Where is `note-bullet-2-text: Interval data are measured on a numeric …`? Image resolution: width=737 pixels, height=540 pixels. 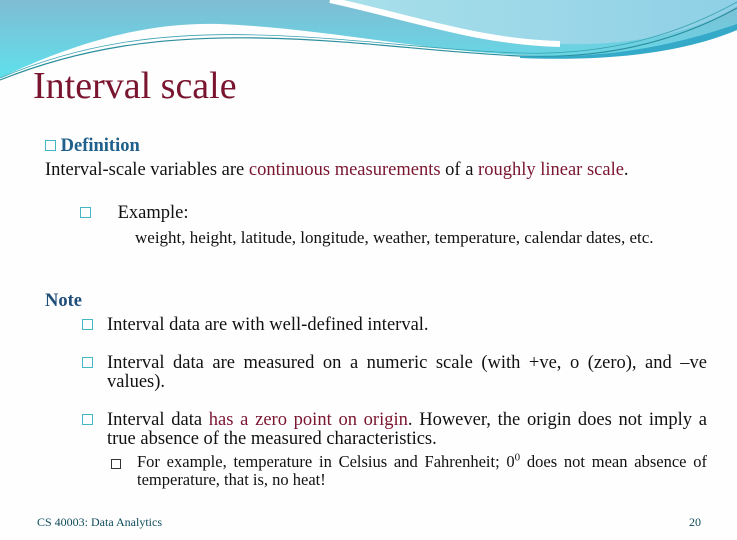
note-bullet-2-text: Interval data are measured on a numeric … is located at coordinates (407, 372).